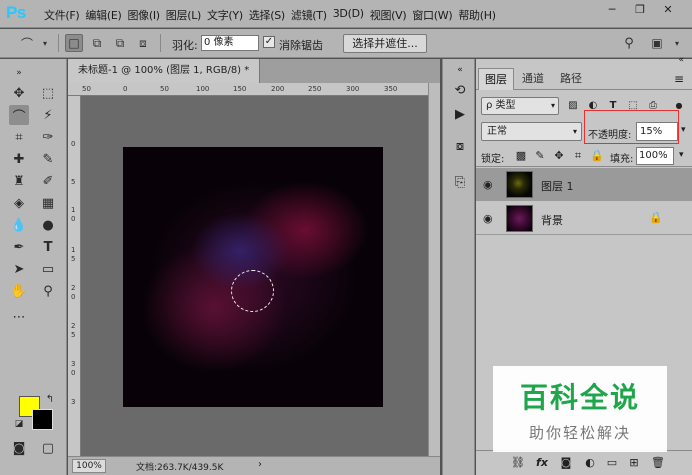 This screenshot has width=692, height=475. I want to click on lasso-selection, so click(252, 291).